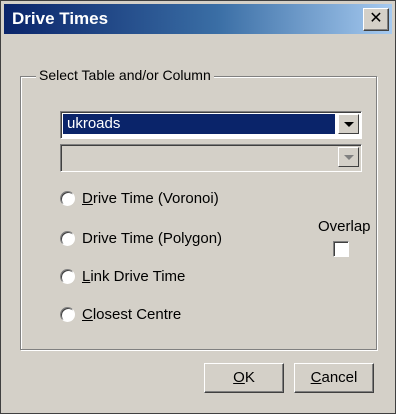 This screenshot has width=396, height=414. Describe the element at coordinates (211, 158) in the screenshot. I see `column-combo` at that location.